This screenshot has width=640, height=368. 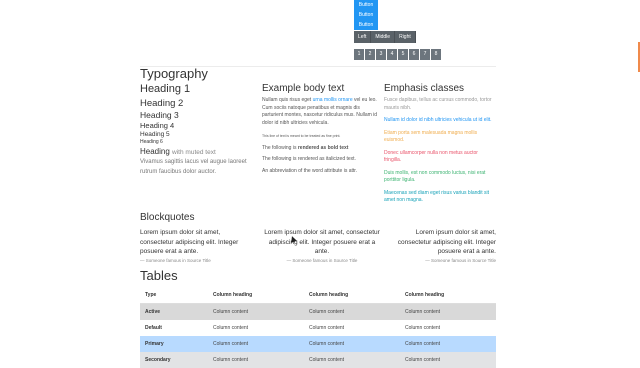 I want to click on bold-line: The following is rendered as bold text, so click(x=322, y=149).